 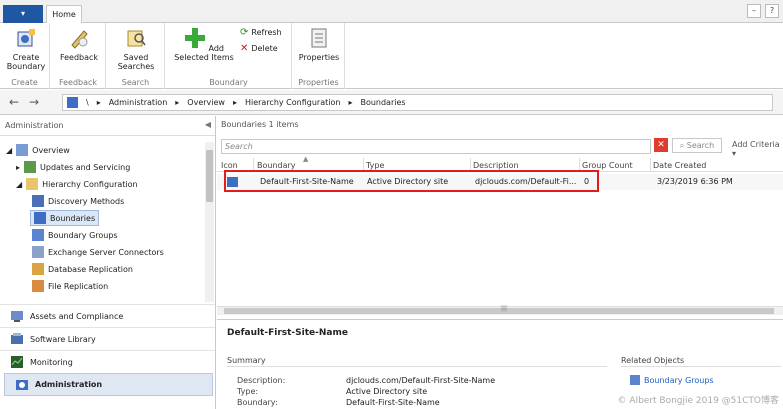 I want to click on properties-label: Properties, so click(x=319, y=57).